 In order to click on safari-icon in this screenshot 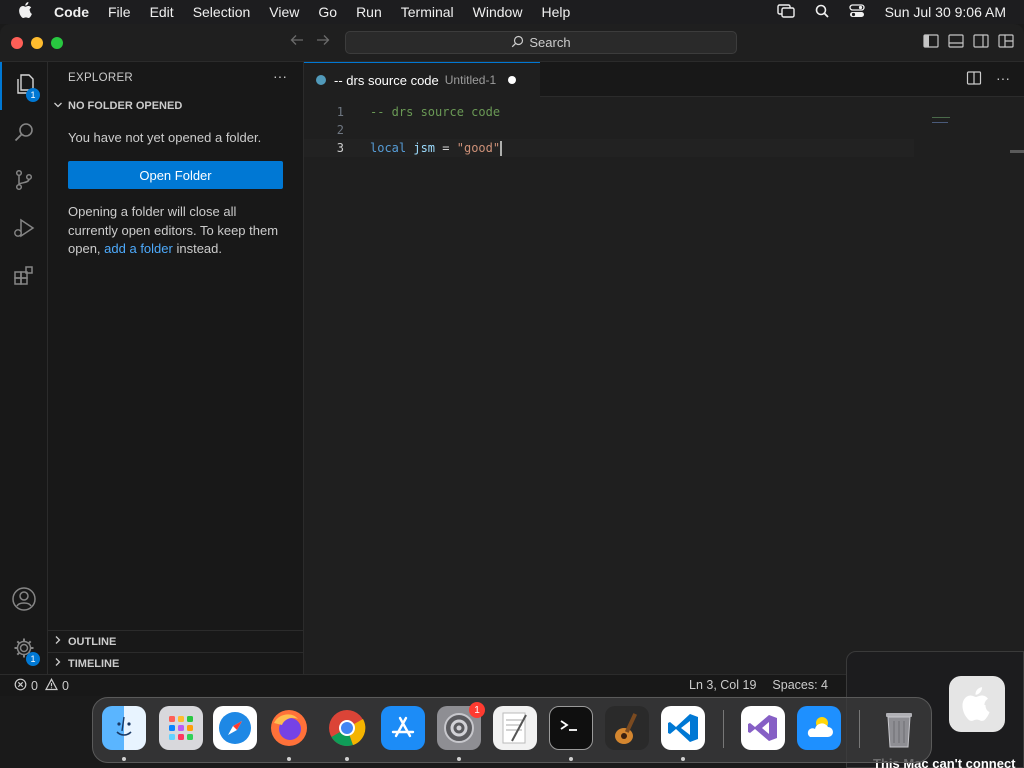, I will do `click(235, 728)`.